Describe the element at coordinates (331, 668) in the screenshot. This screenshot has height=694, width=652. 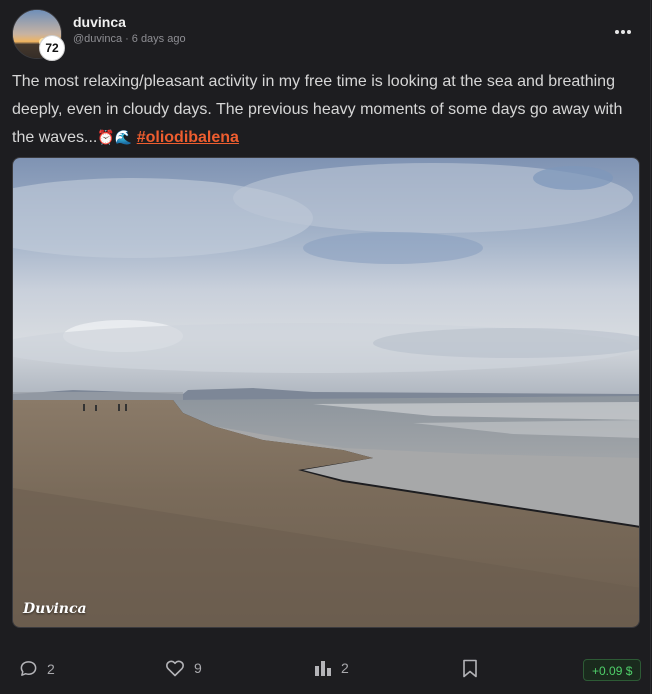
I see `reblog-button: 2` at that location.